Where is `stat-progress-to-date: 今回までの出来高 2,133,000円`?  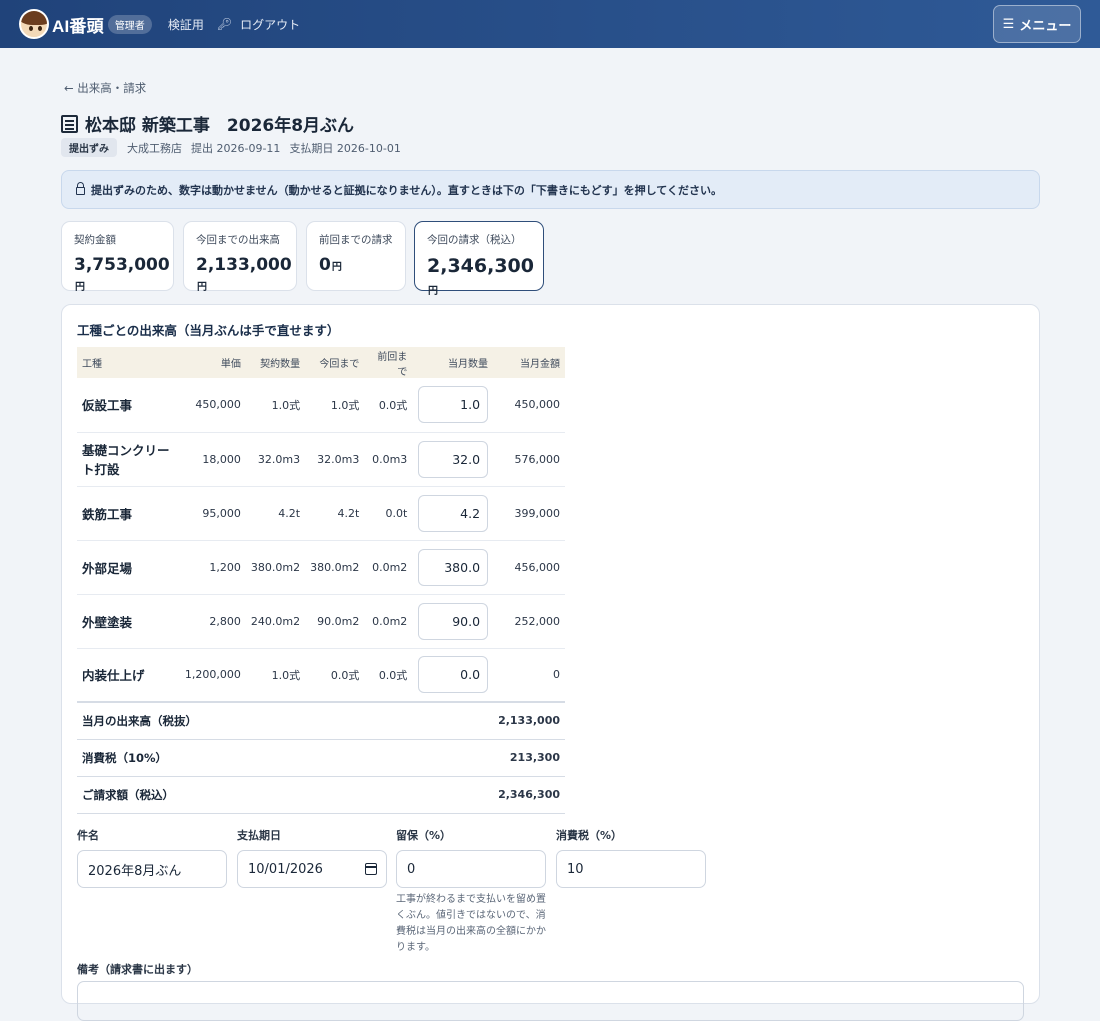
stat-progress-to-date: 今回までの出来高 2,133,000円 is located at coordinates (240, 257).